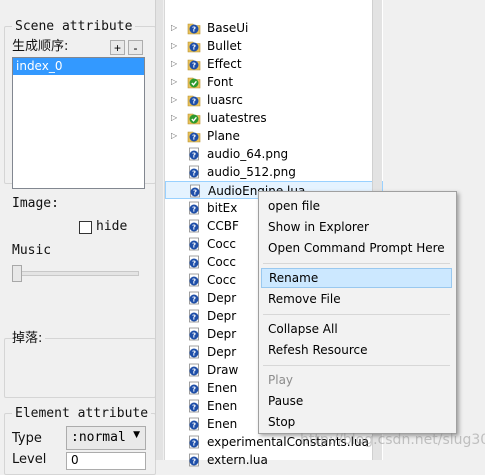 The width and height of the screenshot is (485, 475). What do you see at coordinates (274, 460) in the screenshot?
I see `tree-file-item: ? extern.lua` at bounding box center [274, 460].